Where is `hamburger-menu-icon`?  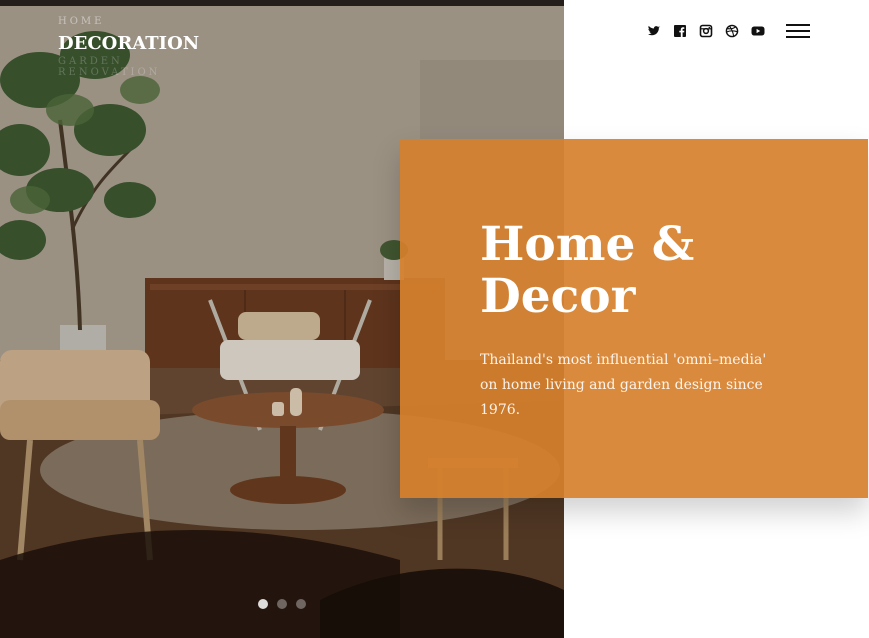 hamburger-menu-icon is located at coordinates (798, 31).